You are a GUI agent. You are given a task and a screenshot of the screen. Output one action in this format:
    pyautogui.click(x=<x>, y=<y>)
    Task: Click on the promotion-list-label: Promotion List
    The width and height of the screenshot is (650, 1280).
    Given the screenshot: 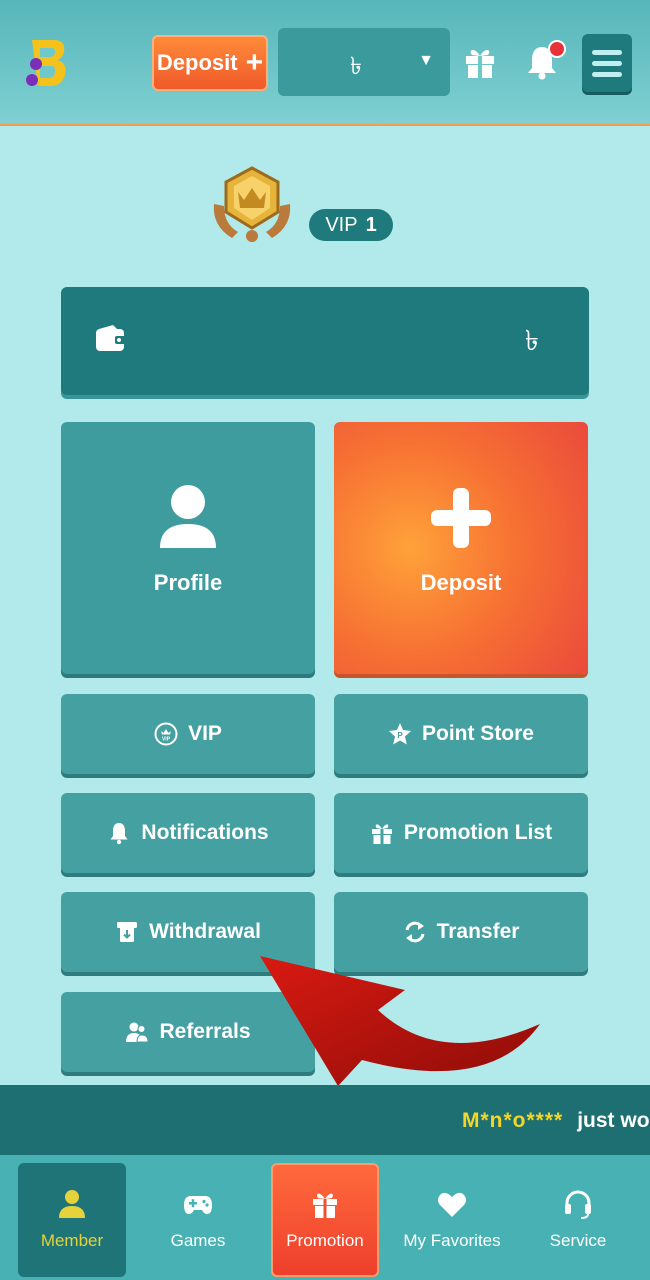 What is the action you would take?
    pyautogui.click(x=478, y=832)
    